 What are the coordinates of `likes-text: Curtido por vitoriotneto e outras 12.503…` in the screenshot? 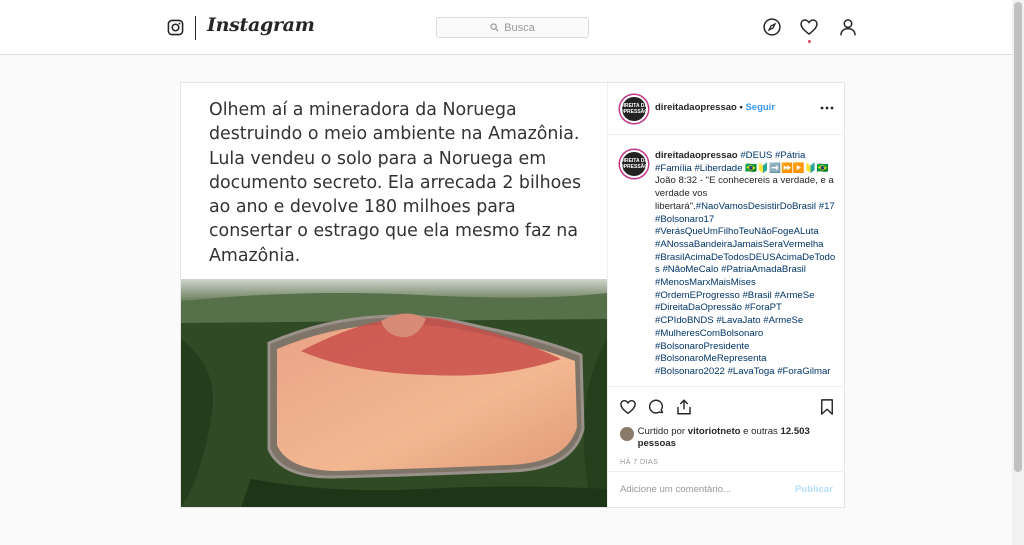 It's located at (741, 438).